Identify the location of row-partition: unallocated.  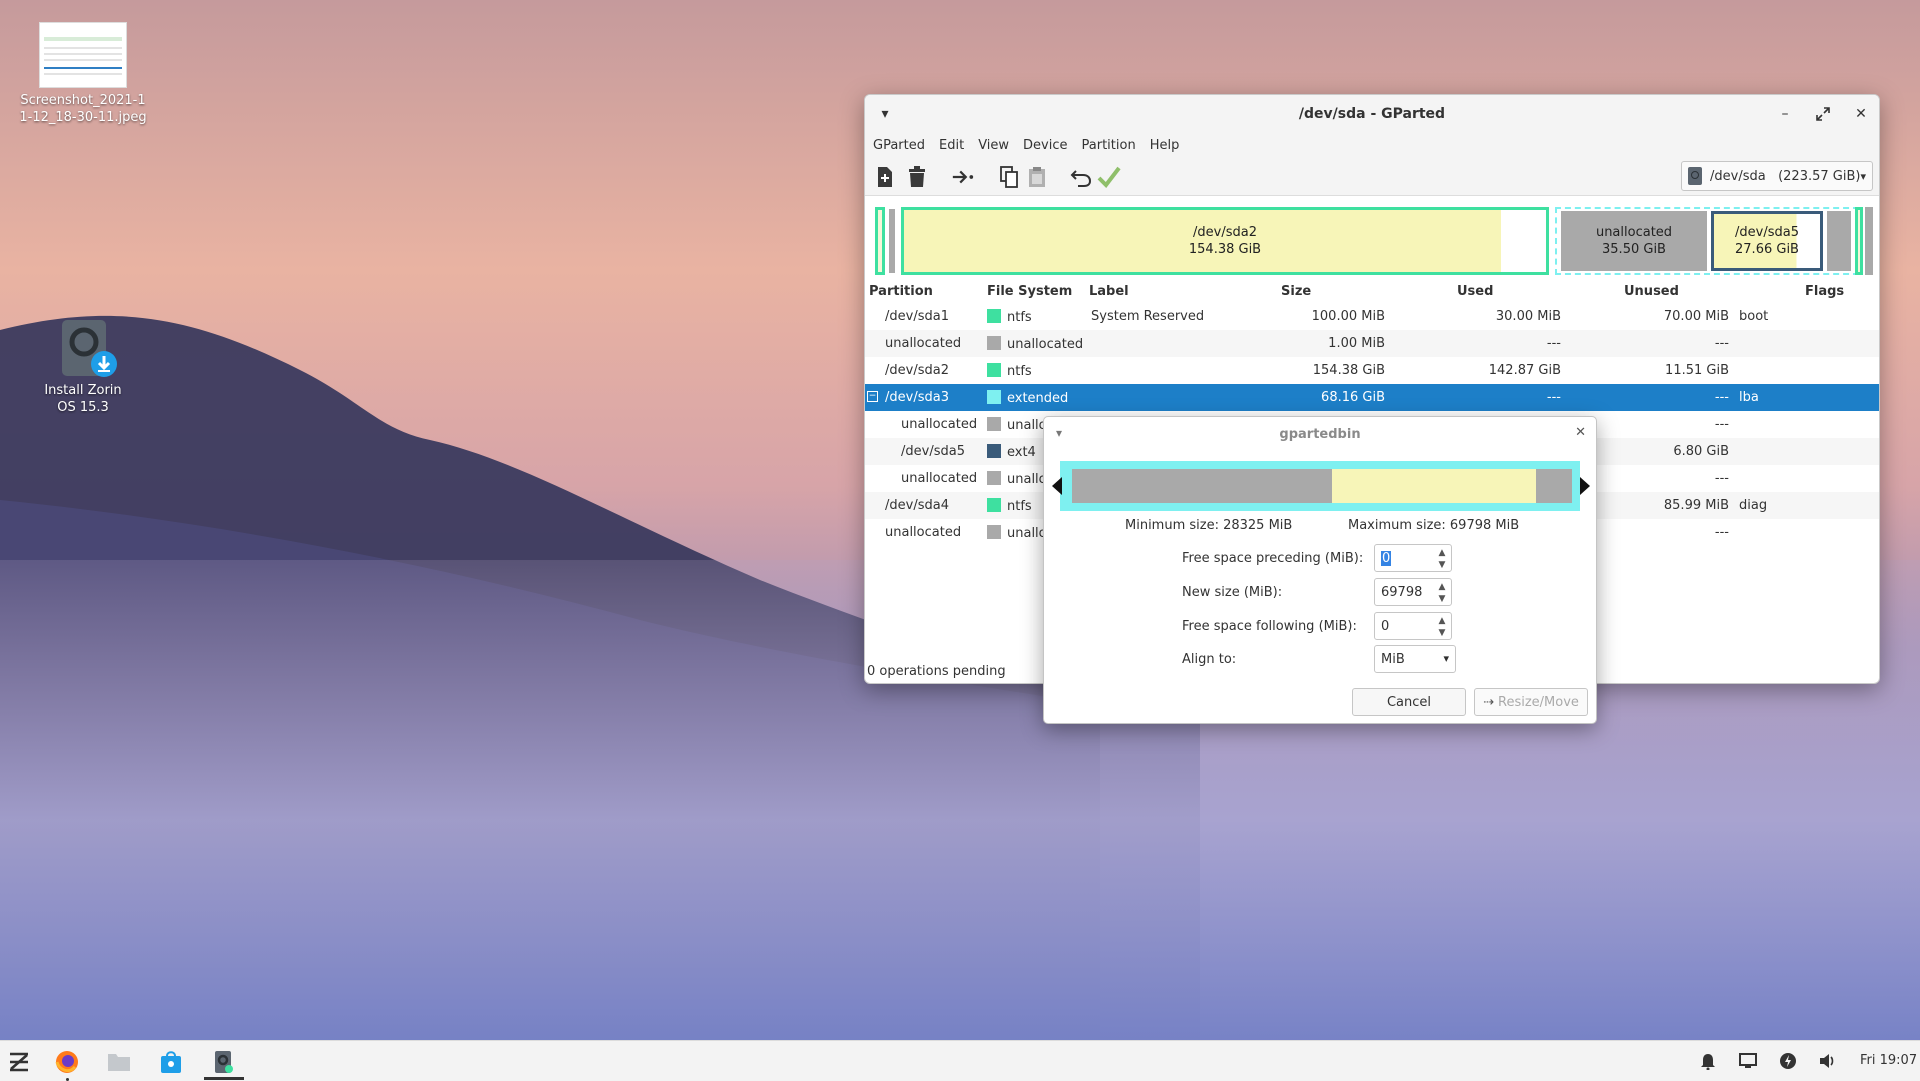
(939, 478).